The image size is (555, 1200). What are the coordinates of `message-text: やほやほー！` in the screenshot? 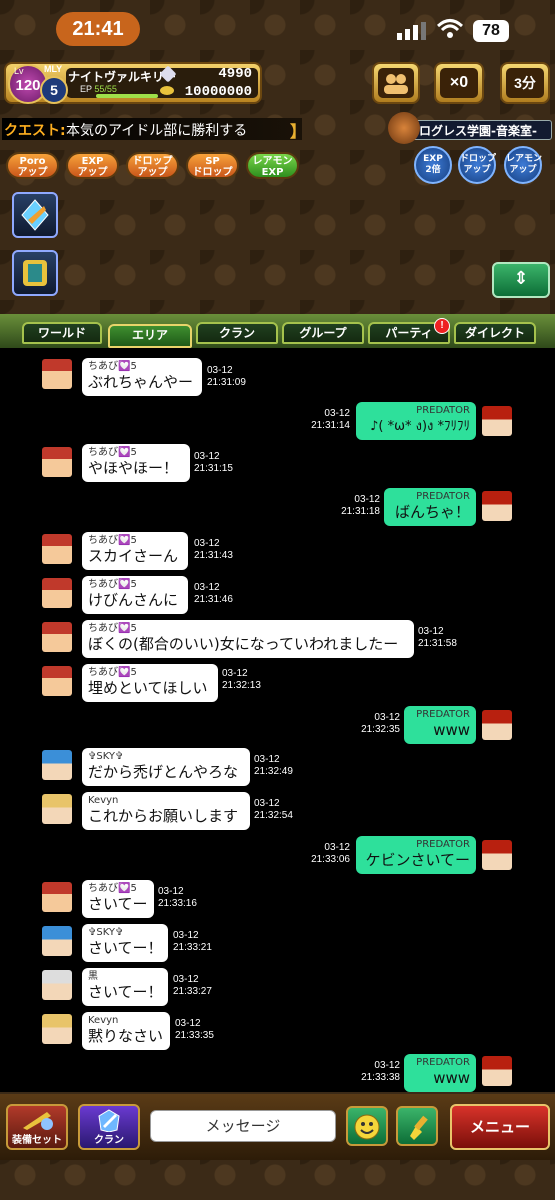 It's located at (133, 468).